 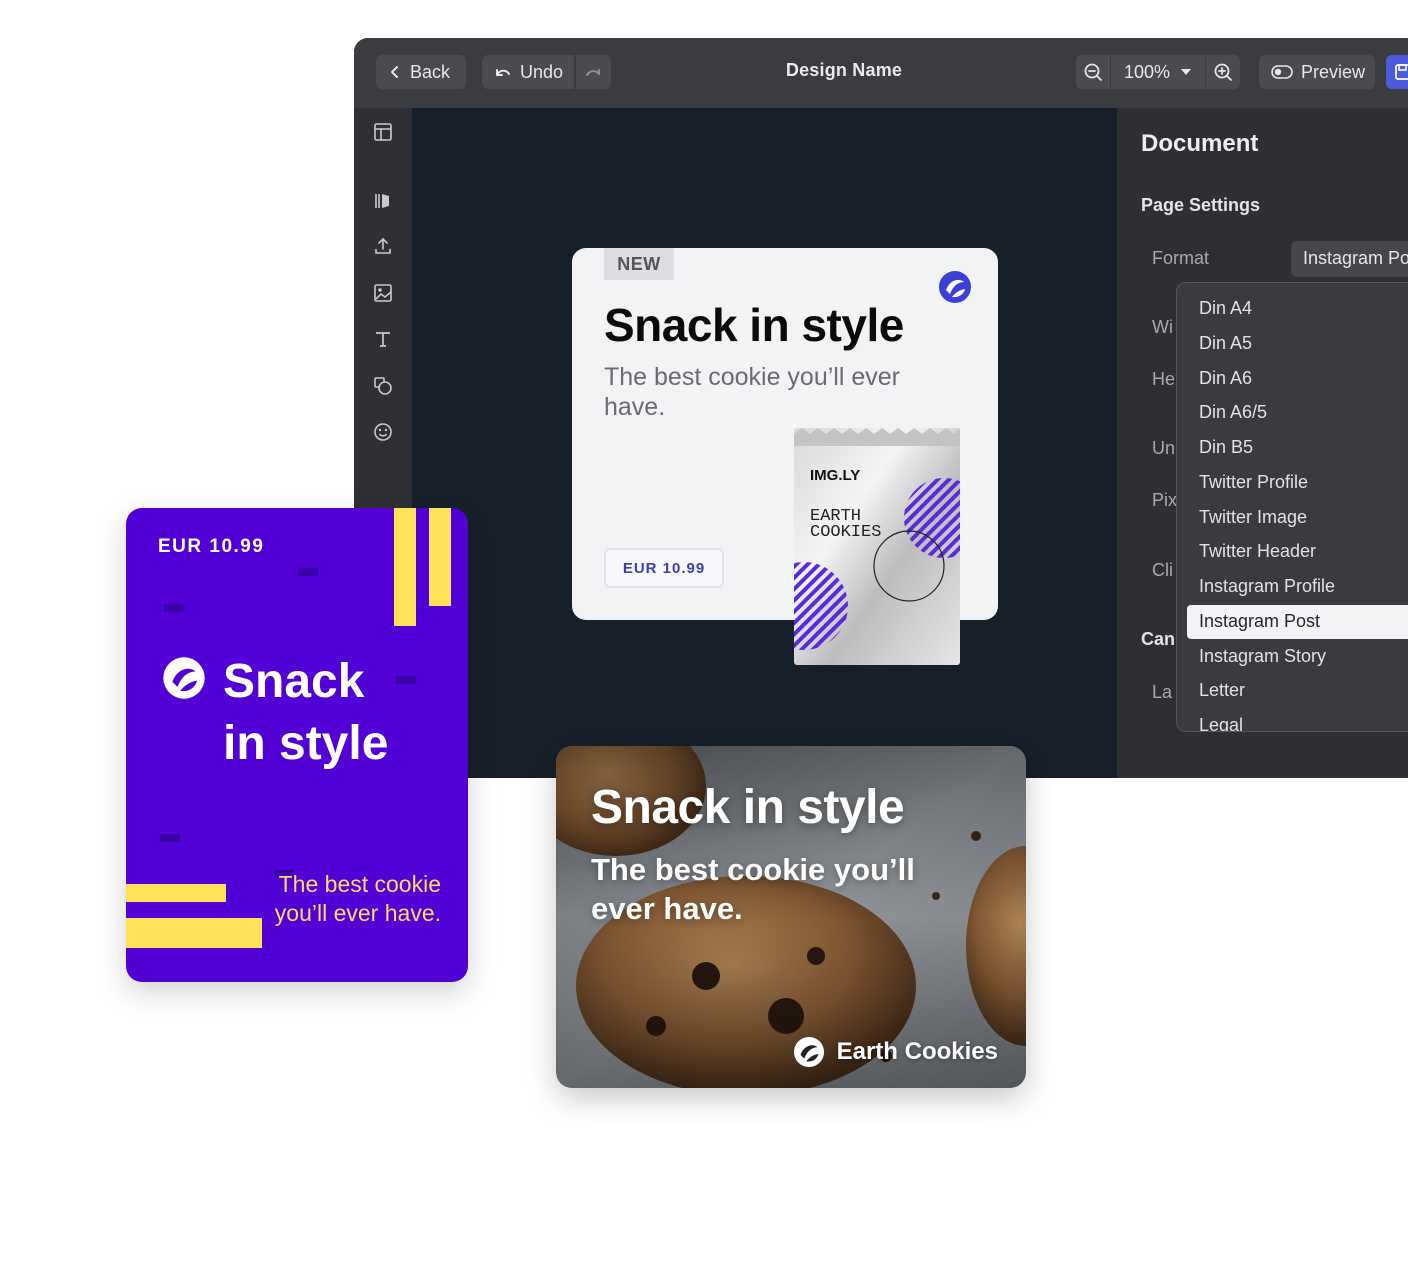 What do you see at coordinates (1181, 258) in the screenshot?
I see `format-label: Format` at bounding box center [1181, 258].